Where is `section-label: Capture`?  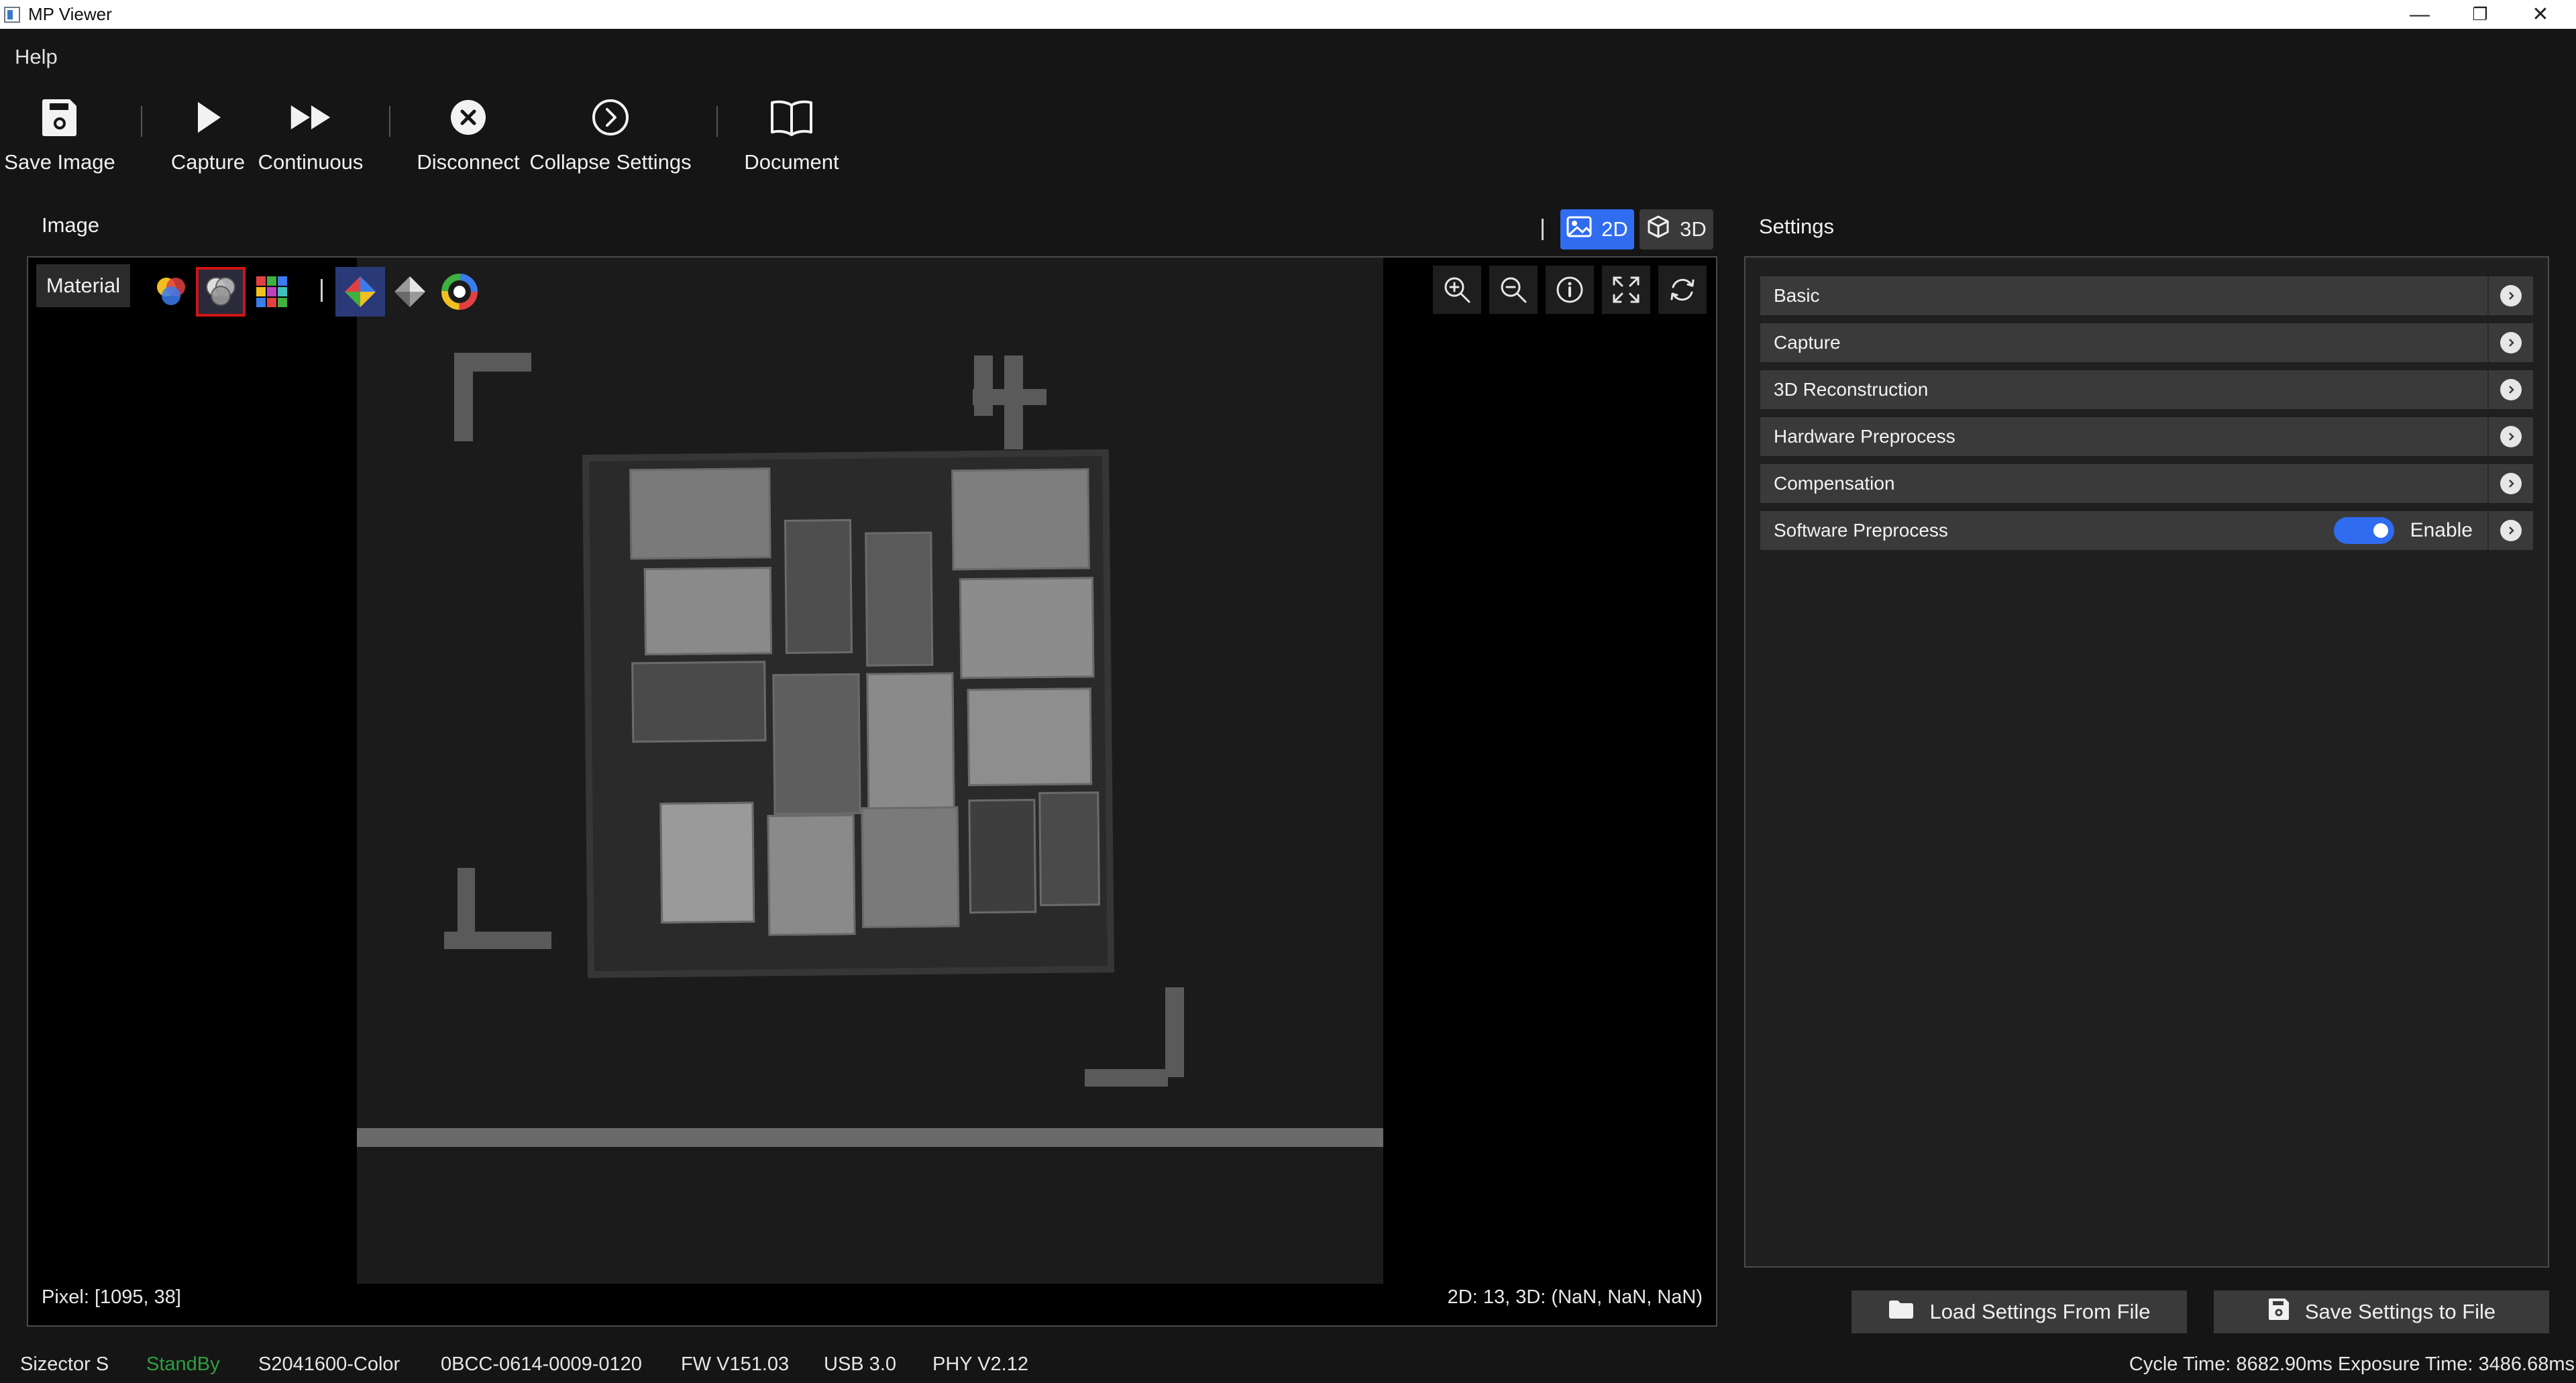
section-label: Capture is located at coordinates (1807, 342).